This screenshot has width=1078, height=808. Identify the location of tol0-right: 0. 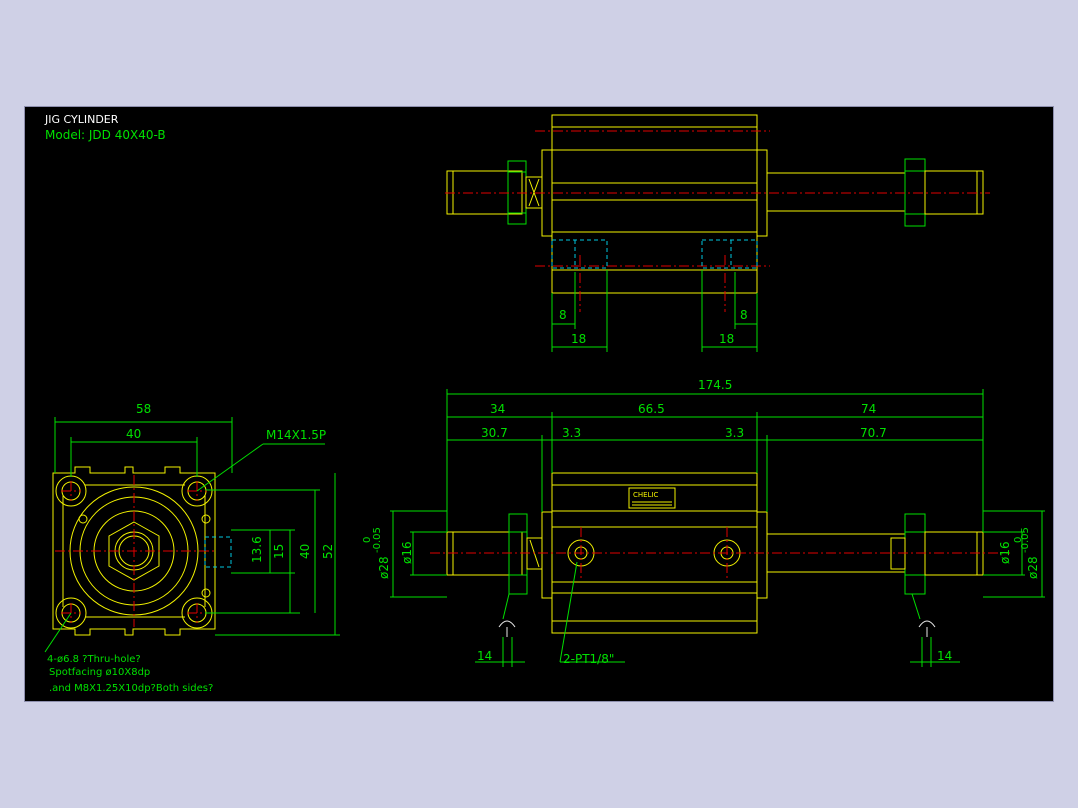
(1018, 540).